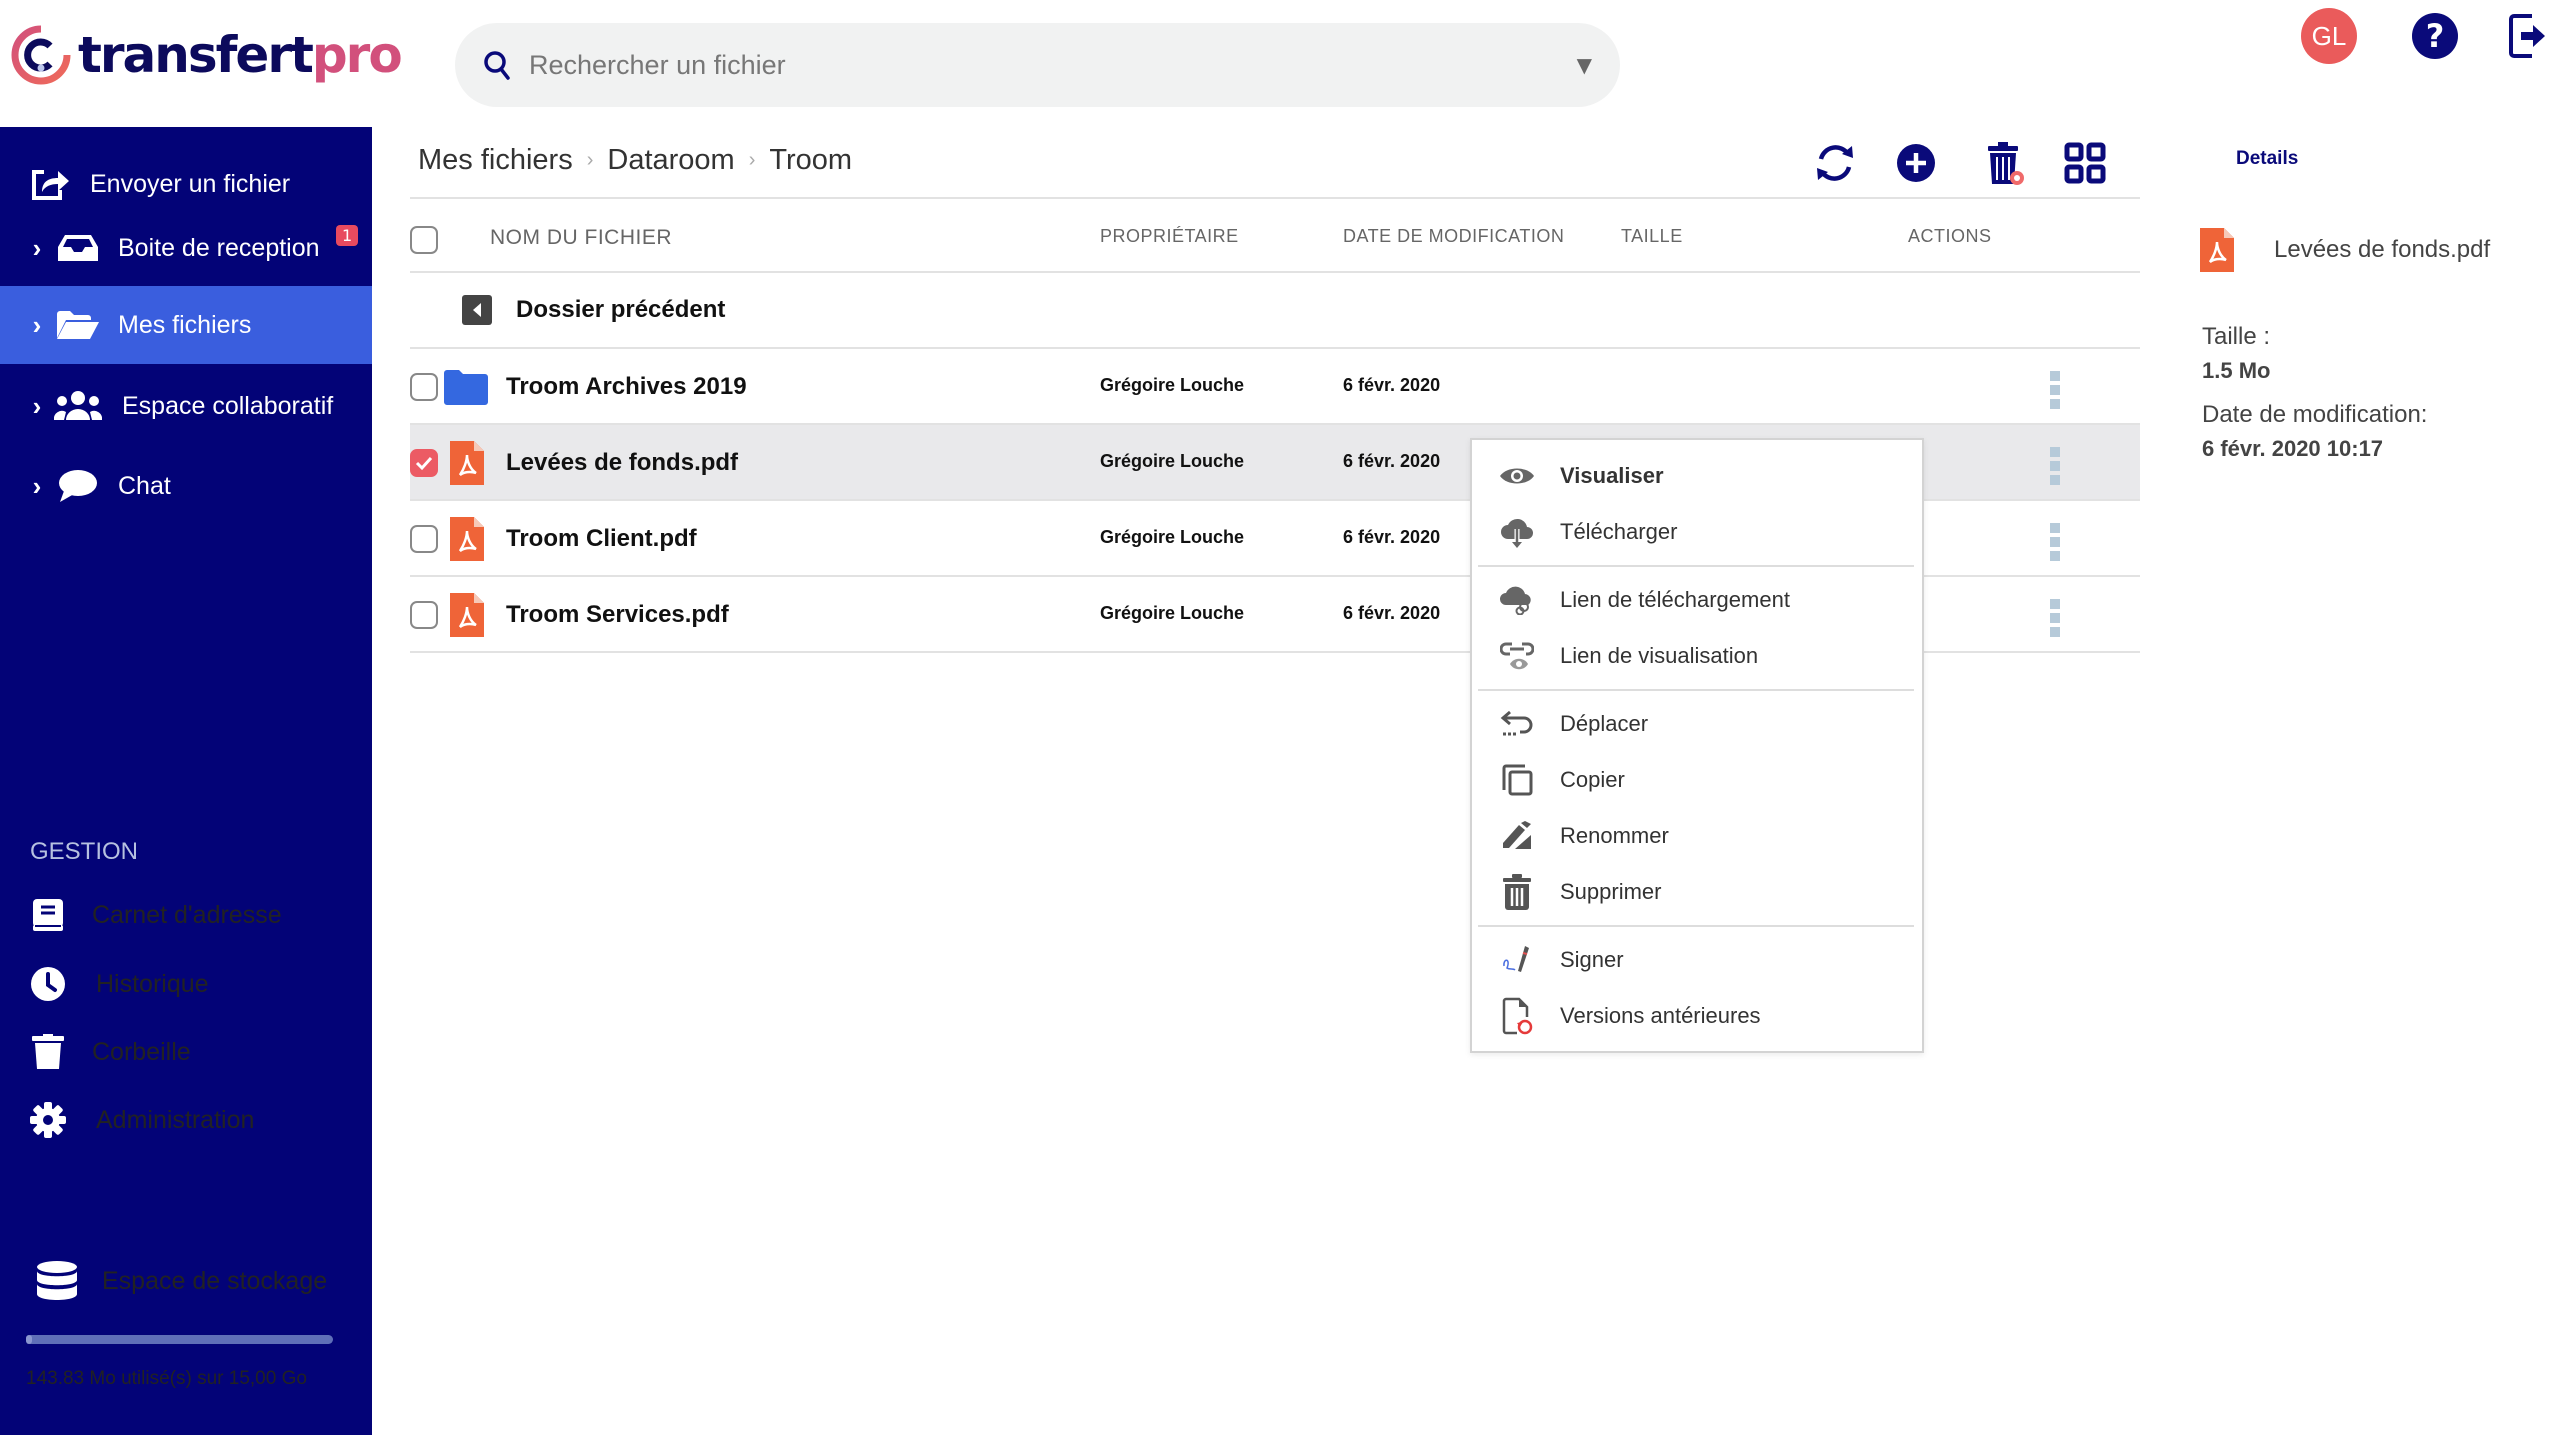  I want to click on menu-item-label: Lien de visualisation, so click(1659, 655).